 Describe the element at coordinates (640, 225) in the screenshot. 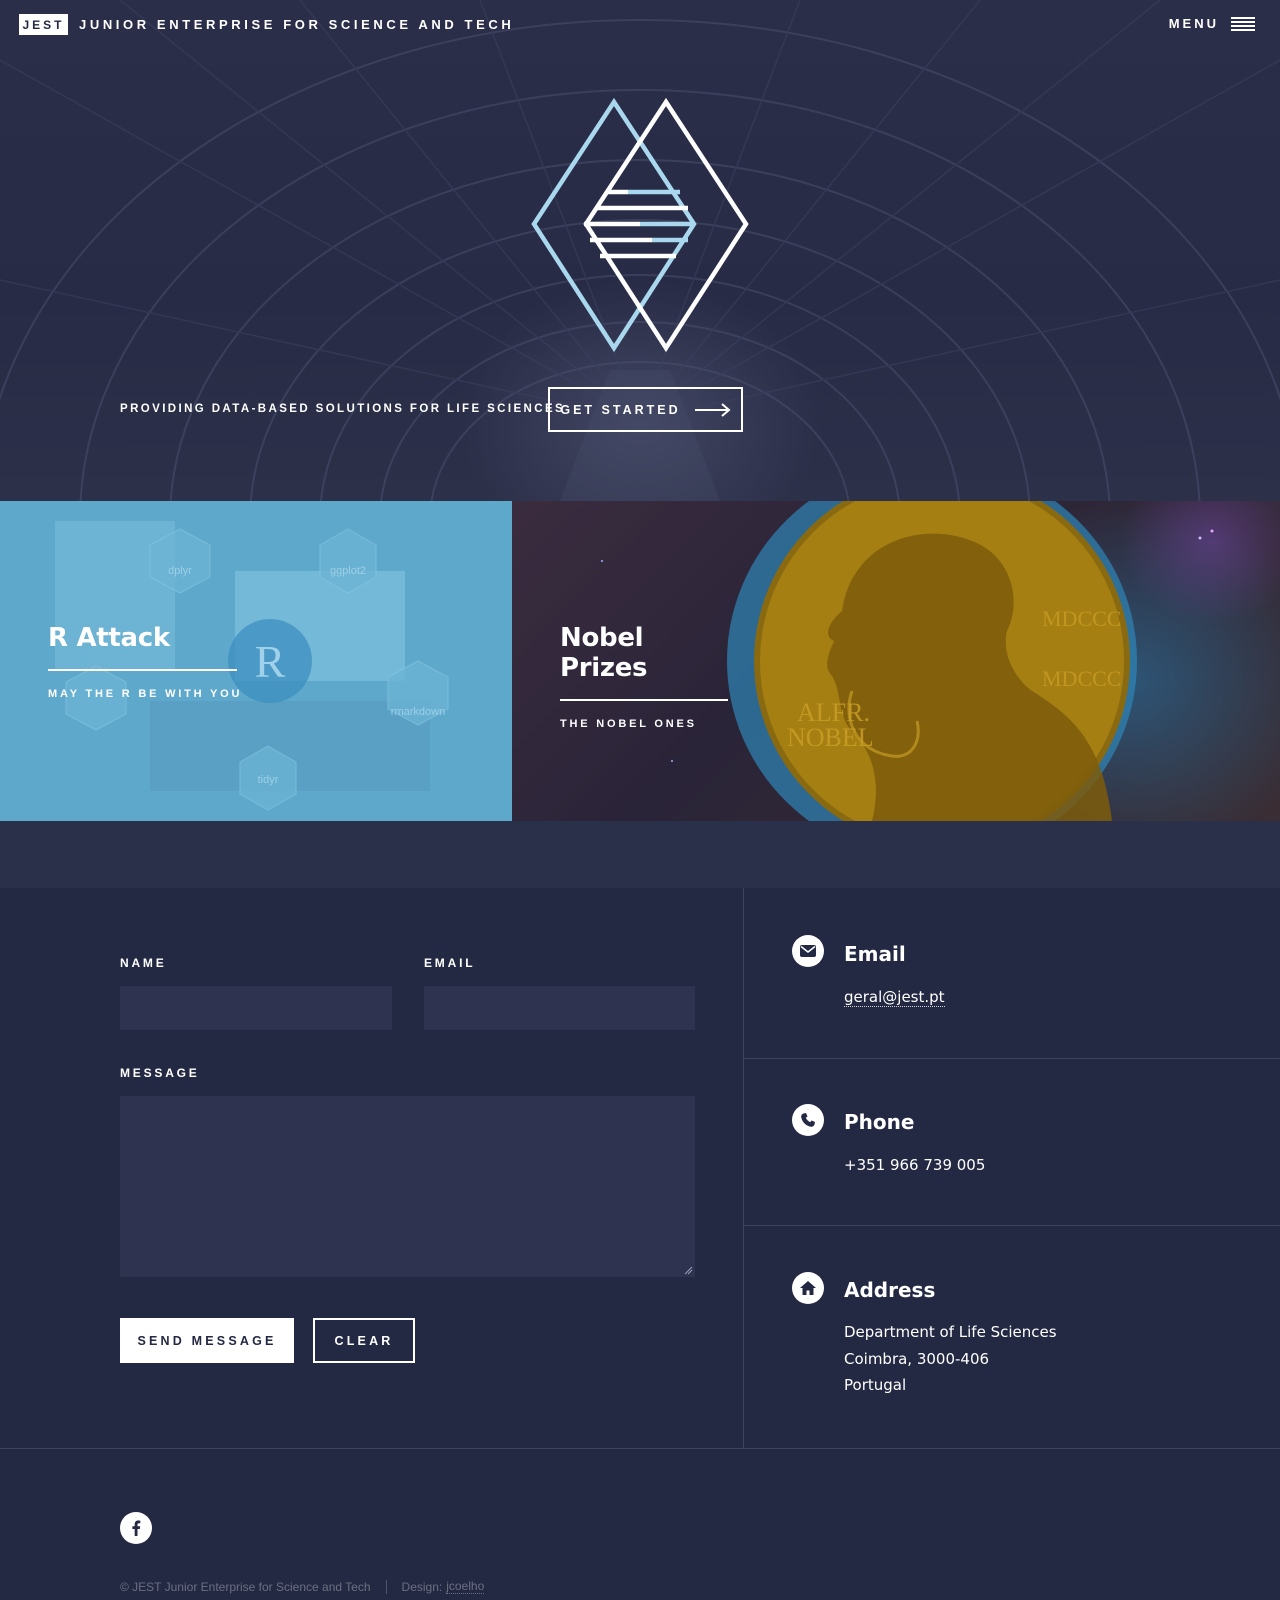

I see `jest-diamond-logo` at that location.